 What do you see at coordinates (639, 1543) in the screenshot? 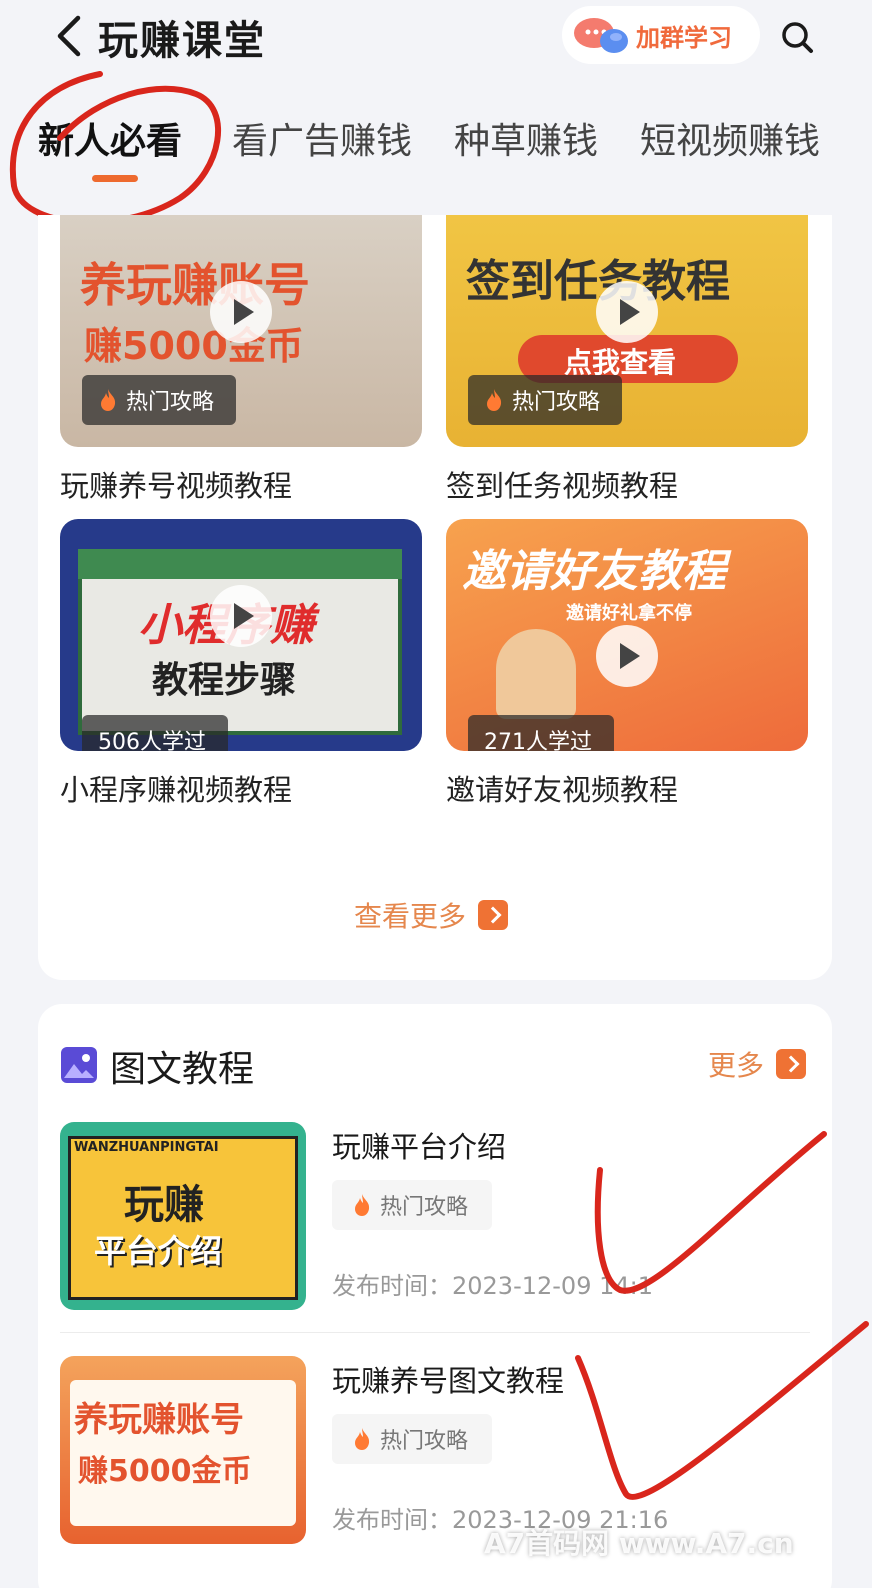
I see `watermark: A7首码网 www.A7.cn` at bounding box center [639, 1543].